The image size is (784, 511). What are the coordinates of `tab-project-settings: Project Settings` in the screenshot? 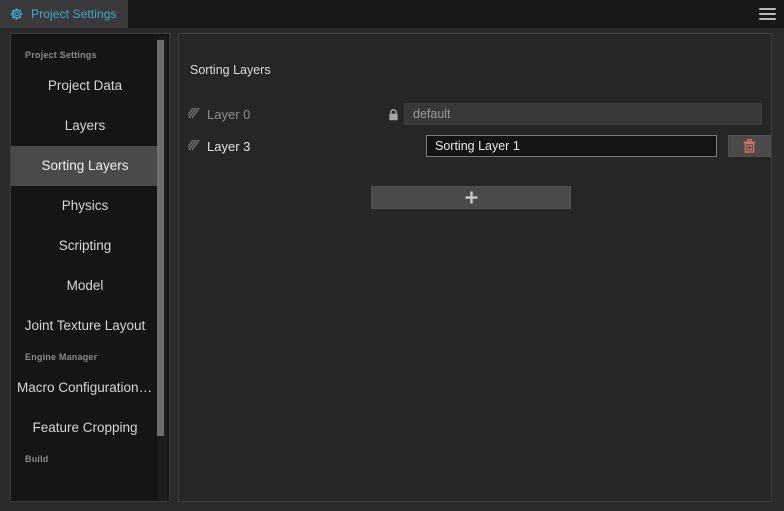 It's located at (64, 14).